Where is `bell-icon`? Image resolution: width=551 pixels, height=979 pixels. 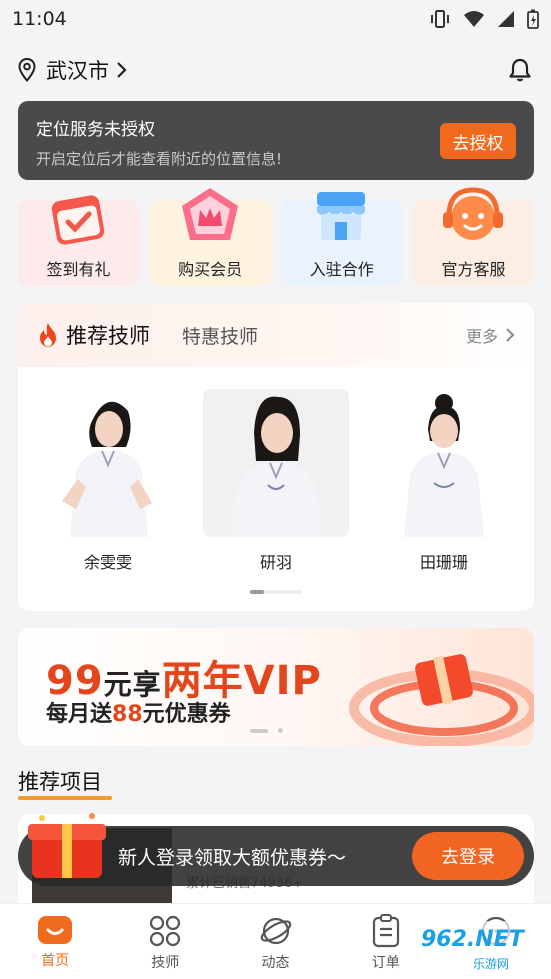 bell-icon is located at coordinates (520, 70).